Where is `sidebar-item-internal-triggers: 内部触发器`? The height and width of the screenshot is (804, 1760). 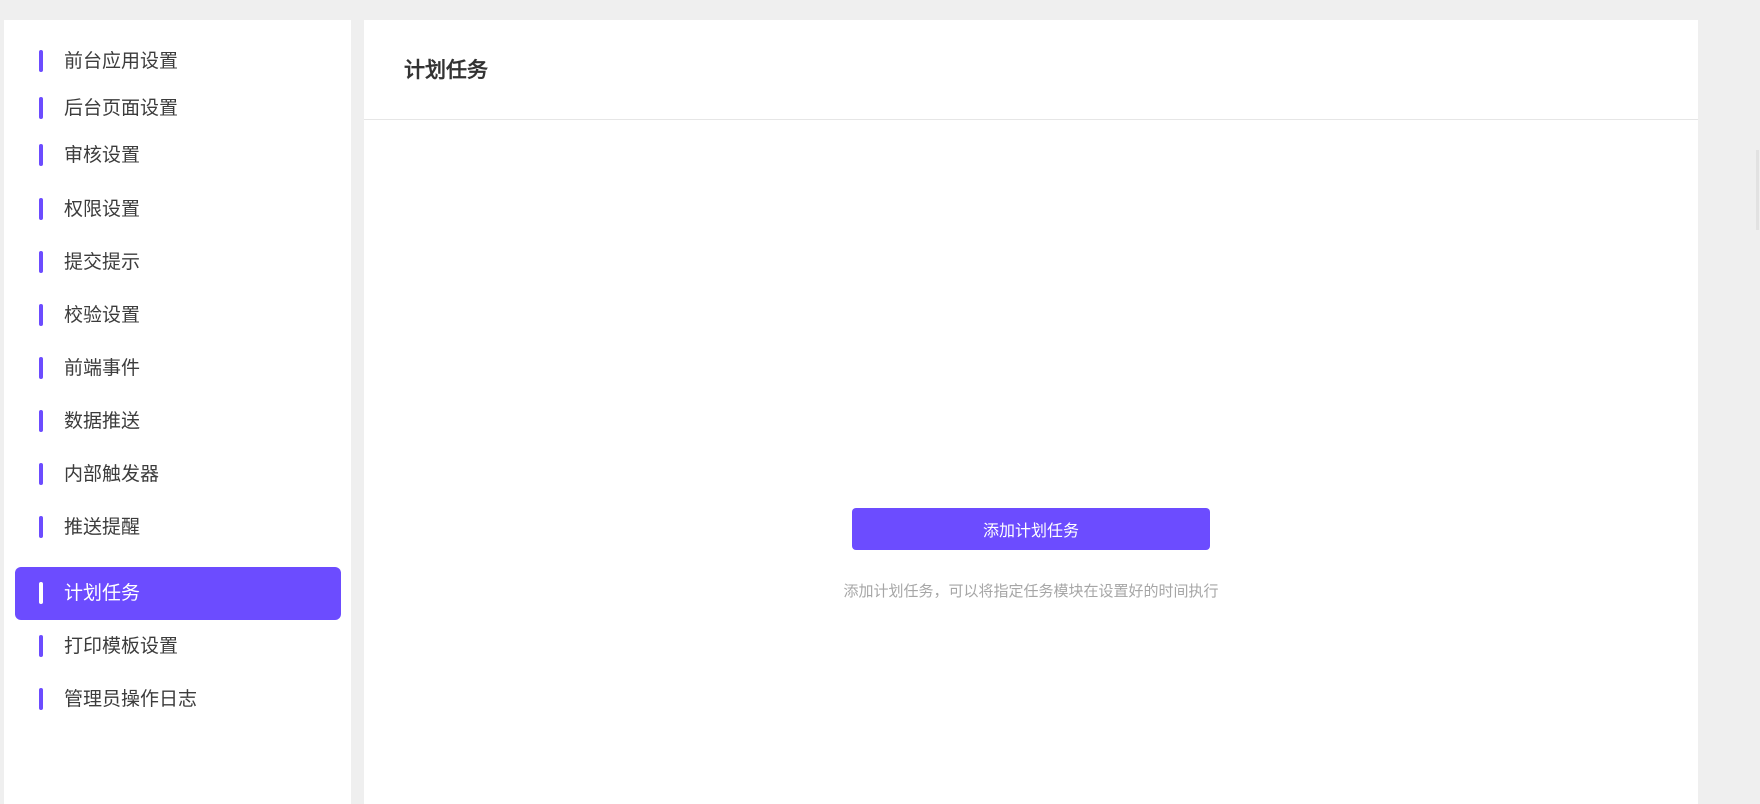 sidebar-item-internal-triggers: 内部触发器 is located at coordinates (178, 474).